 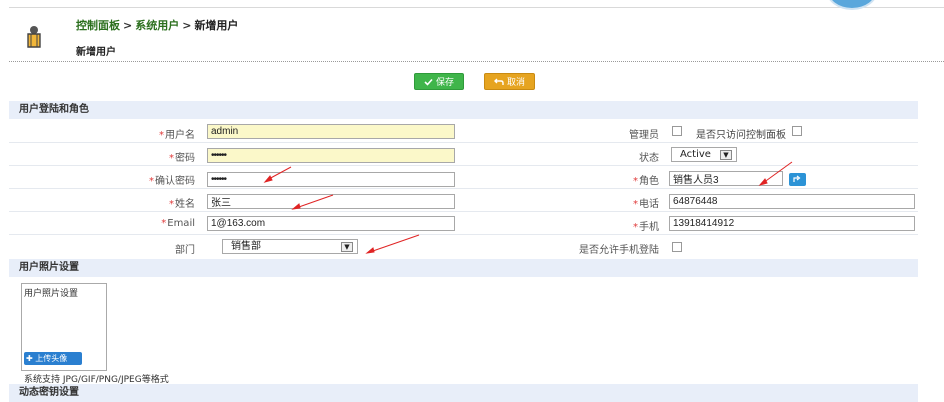 What do you see at coordinates (528, 207) in the screenshot?
I see `annotation-arrows` at bounding box center [528, 207].